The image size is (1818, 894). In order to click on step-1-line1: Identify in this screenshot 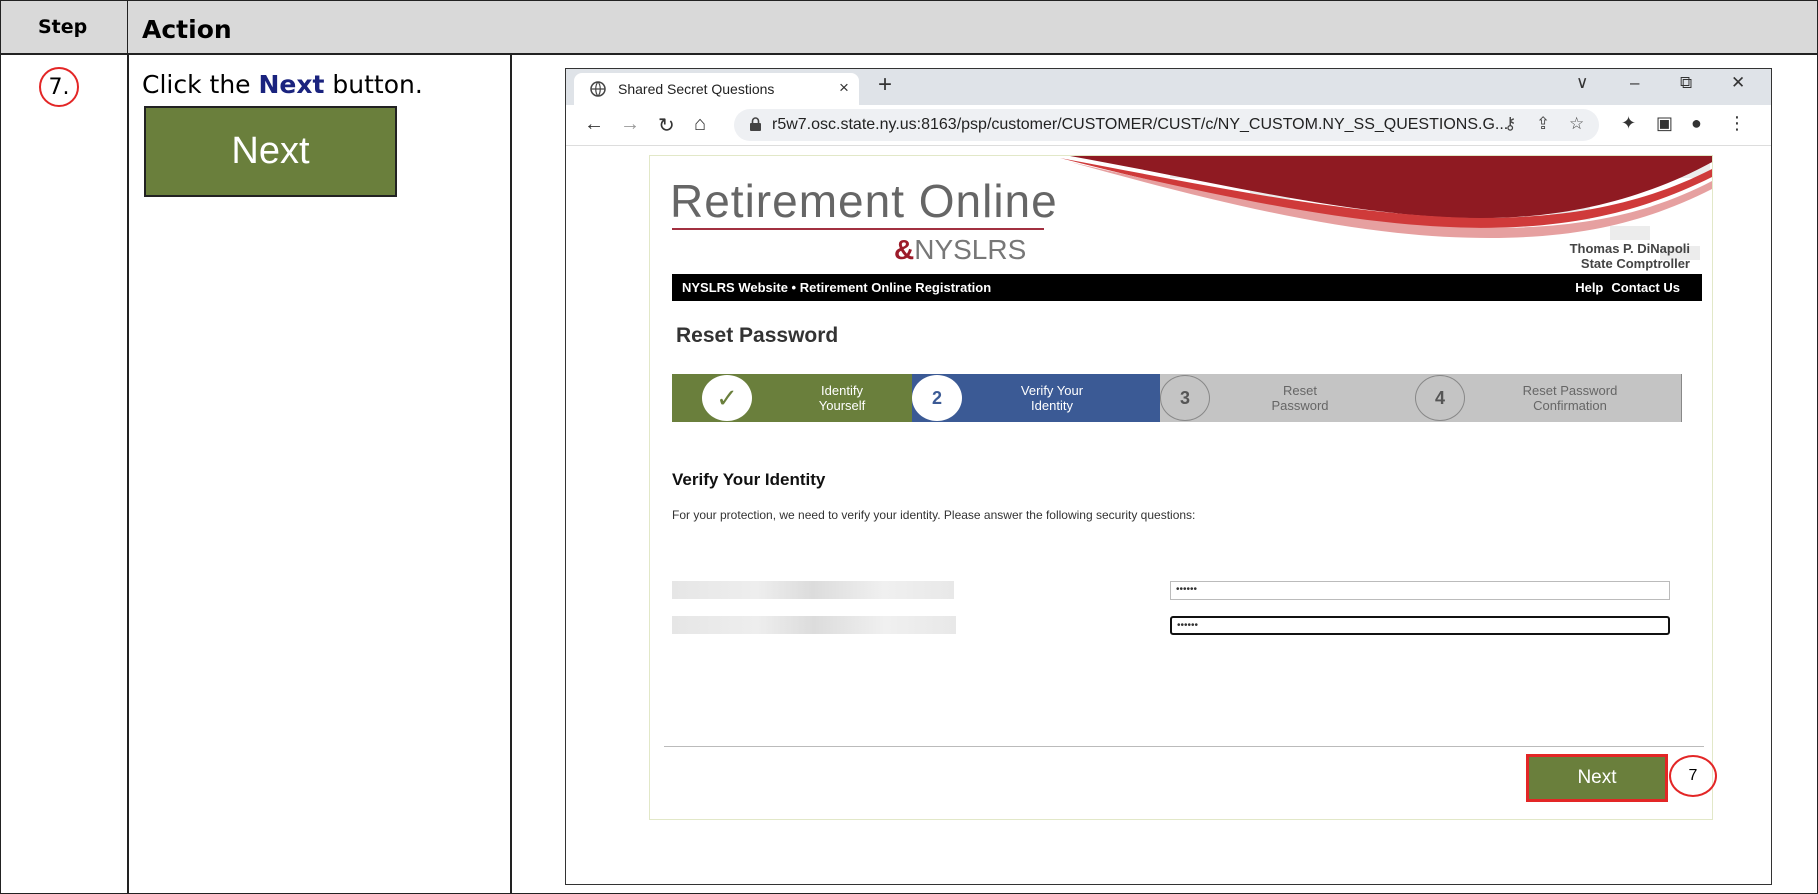, I will do `click(842, 390)`.